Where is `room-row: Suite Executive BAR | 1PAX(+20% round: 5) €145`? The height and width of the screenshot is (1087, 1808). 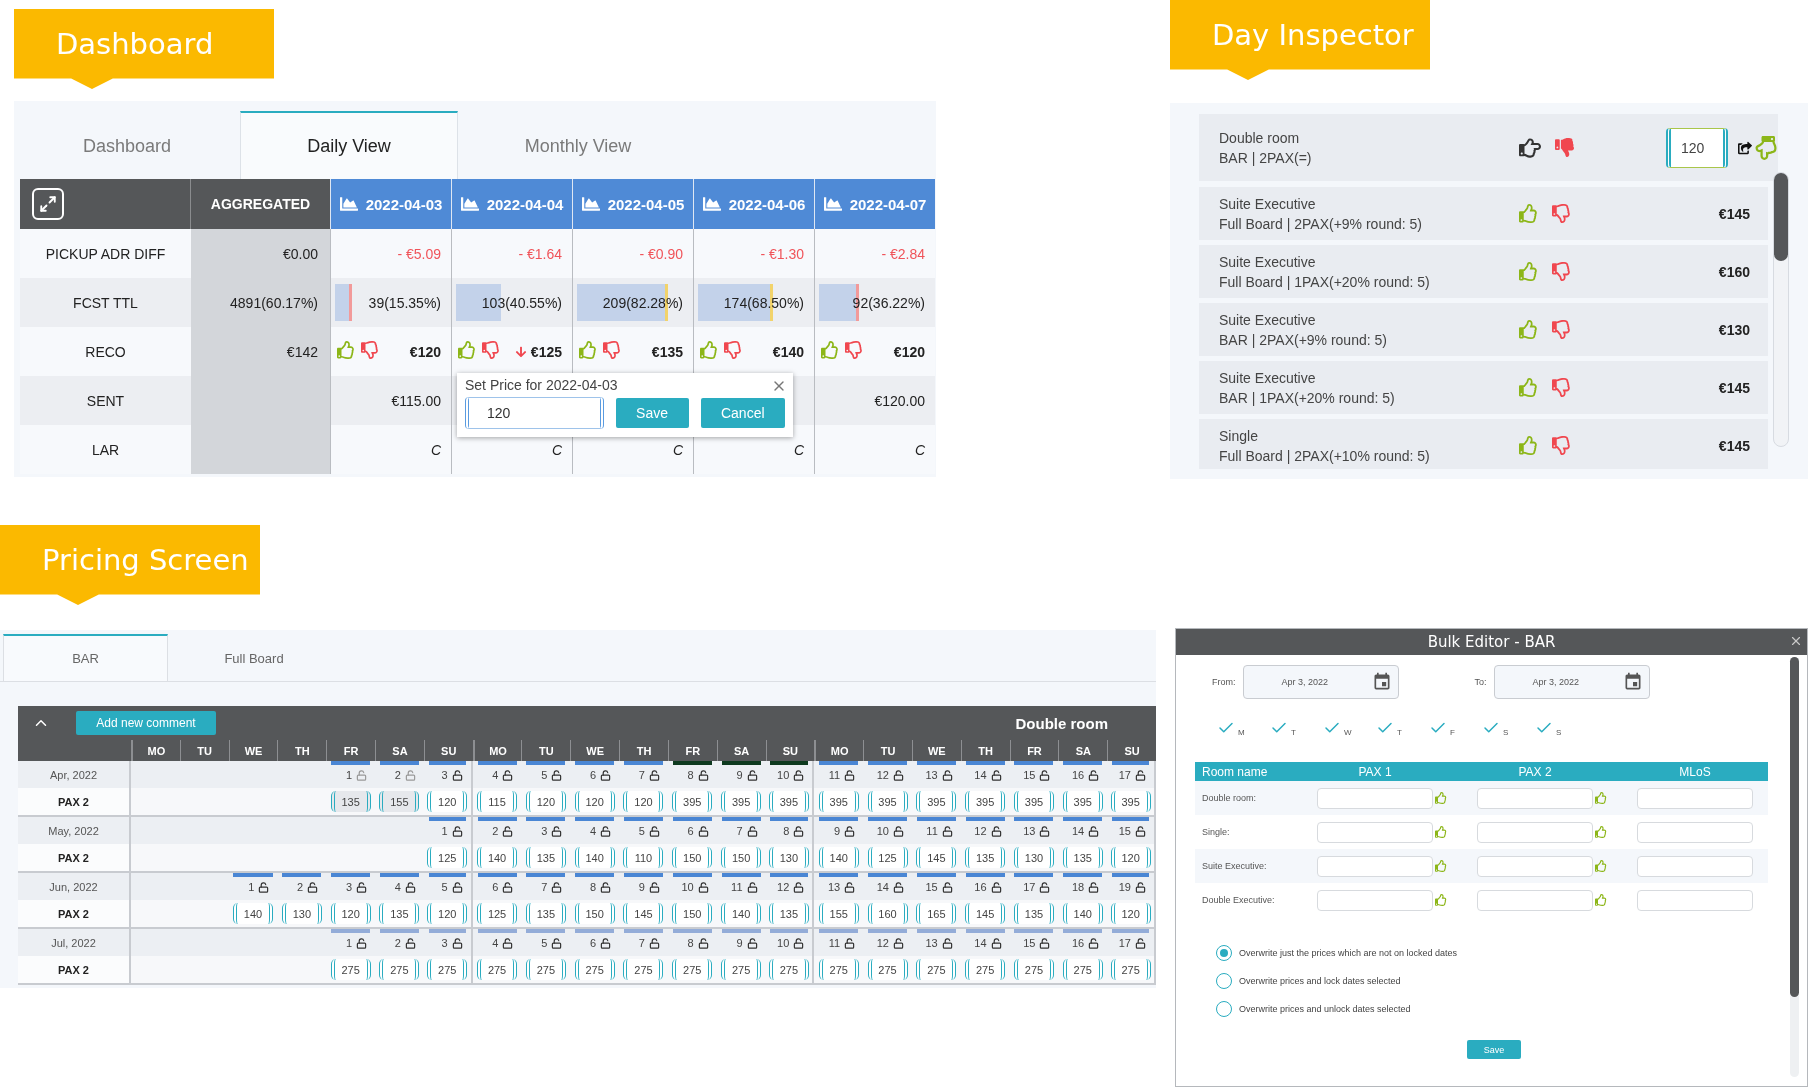
room-row: Suite Executive BAR | 1PAX(+20% round: 5) €145 is located at coordinates (1483, 387).